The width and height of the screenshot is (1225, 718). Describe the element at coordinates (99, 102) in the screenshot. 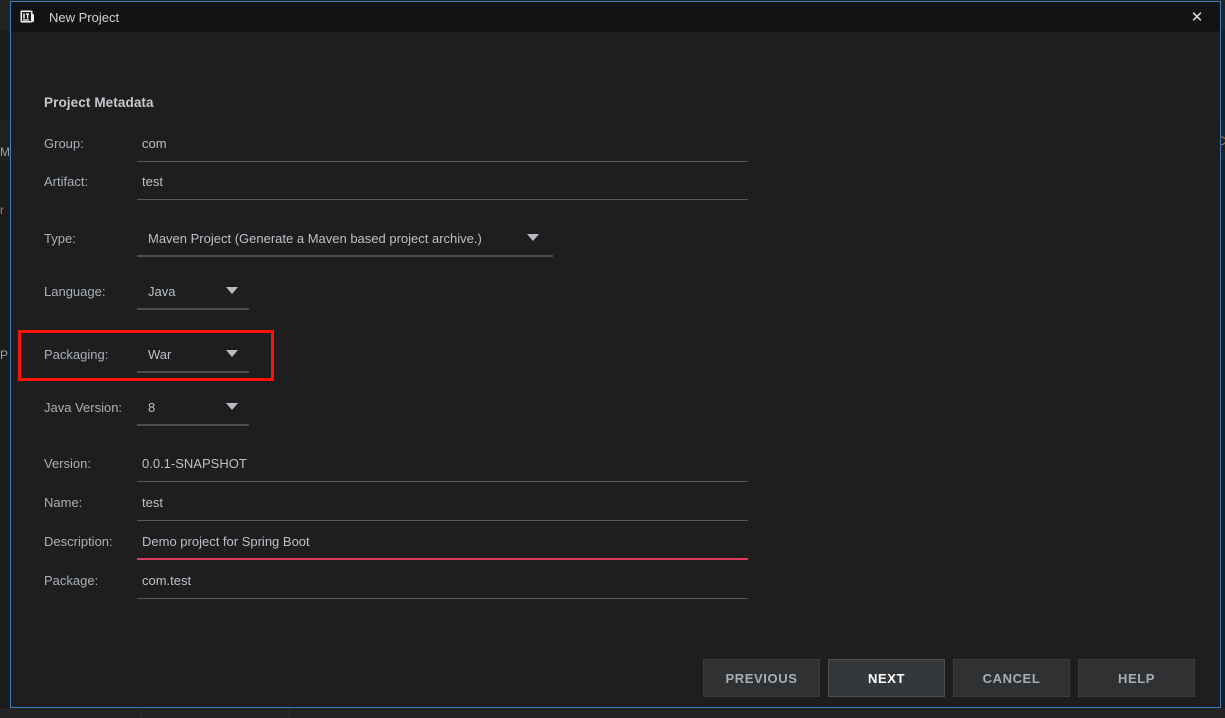

I see `page-title: Project Metadata` at that location.